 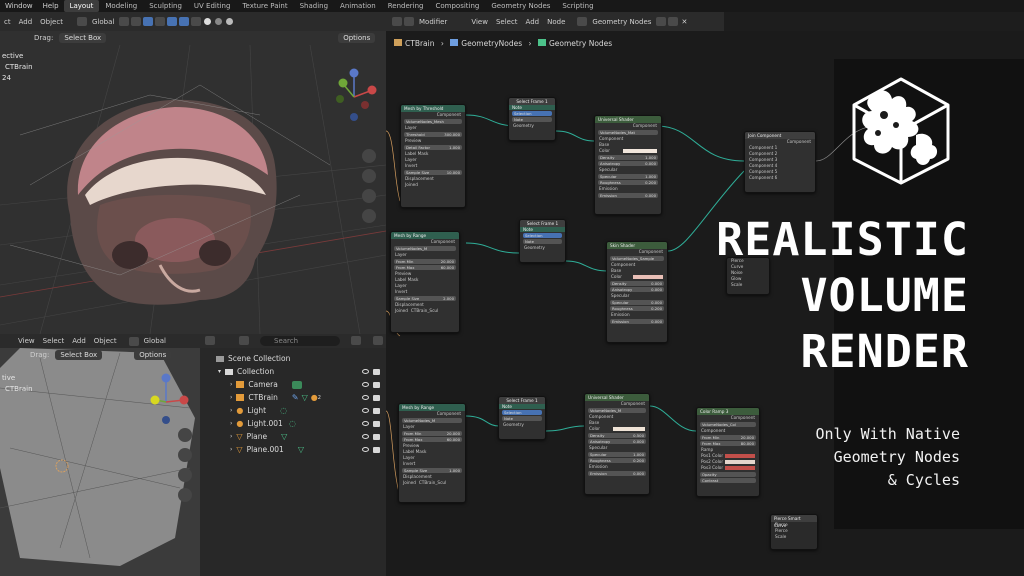 I want to click on specular-field: Specular 1.000, so click(x=628, y=176).